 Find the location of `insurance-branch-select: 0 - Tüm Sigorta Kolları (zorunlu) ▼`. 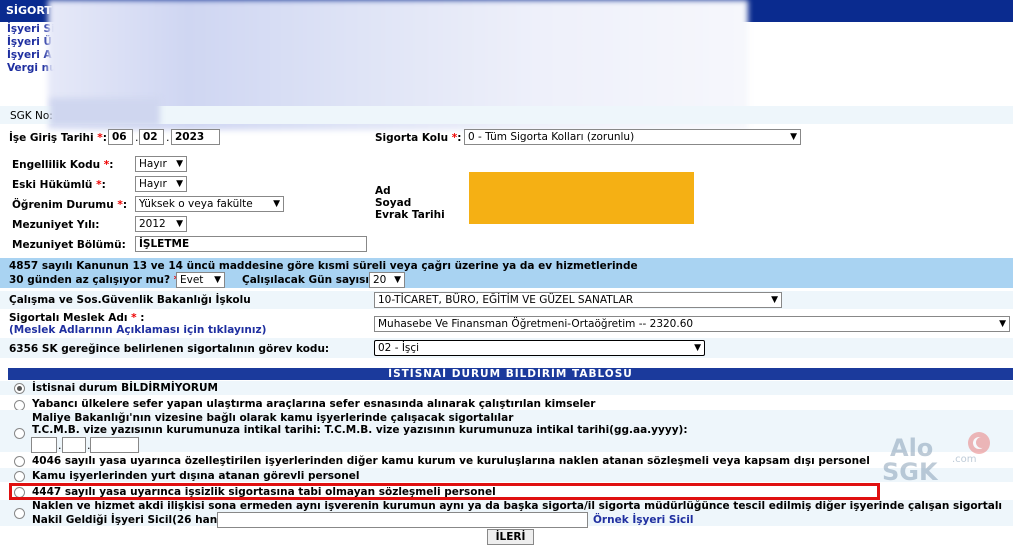

insurance-branch-select: 0 - Tüm Sigorta Kolları (zorunlu) ▼ is located at coordinates (632, 137).